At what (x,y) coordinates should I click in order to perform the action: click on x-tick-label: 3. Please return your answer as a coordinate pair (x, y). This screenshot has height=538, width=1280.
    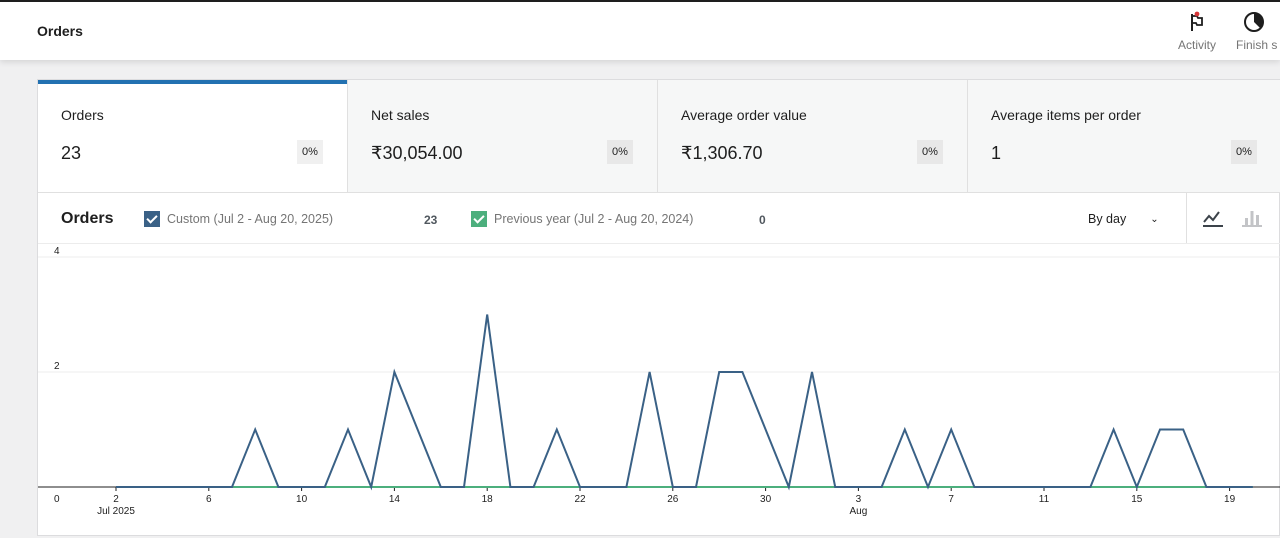
    Looking at the image, I should click on (859, 499).